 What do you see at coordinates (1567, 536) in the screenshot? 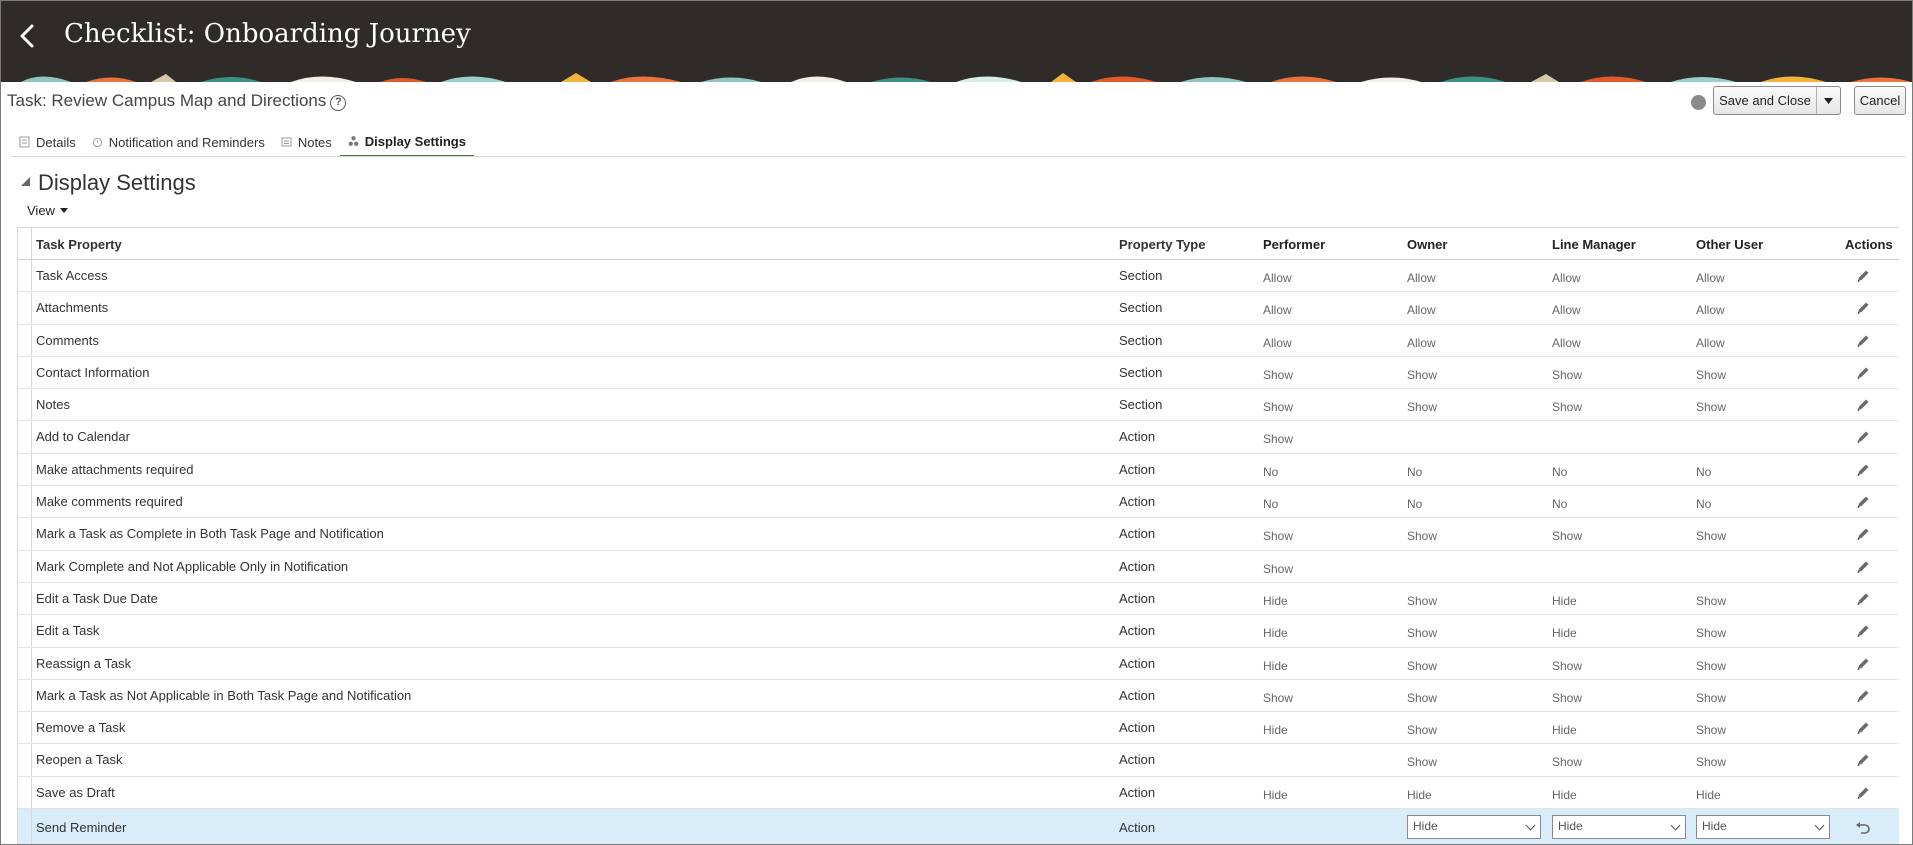
I see `line-manager-cell: Show` at bounding box center [1567, 536].